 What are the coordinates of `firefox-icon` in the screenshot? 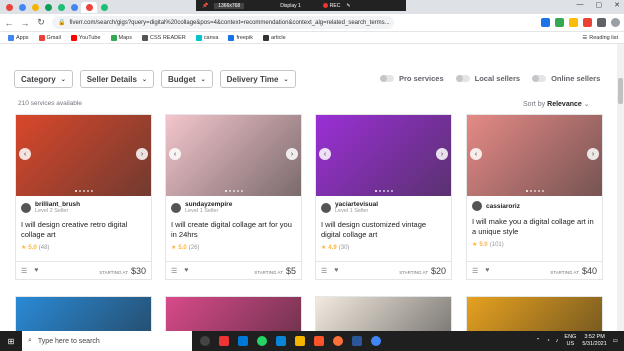 It's located at (338, 341).